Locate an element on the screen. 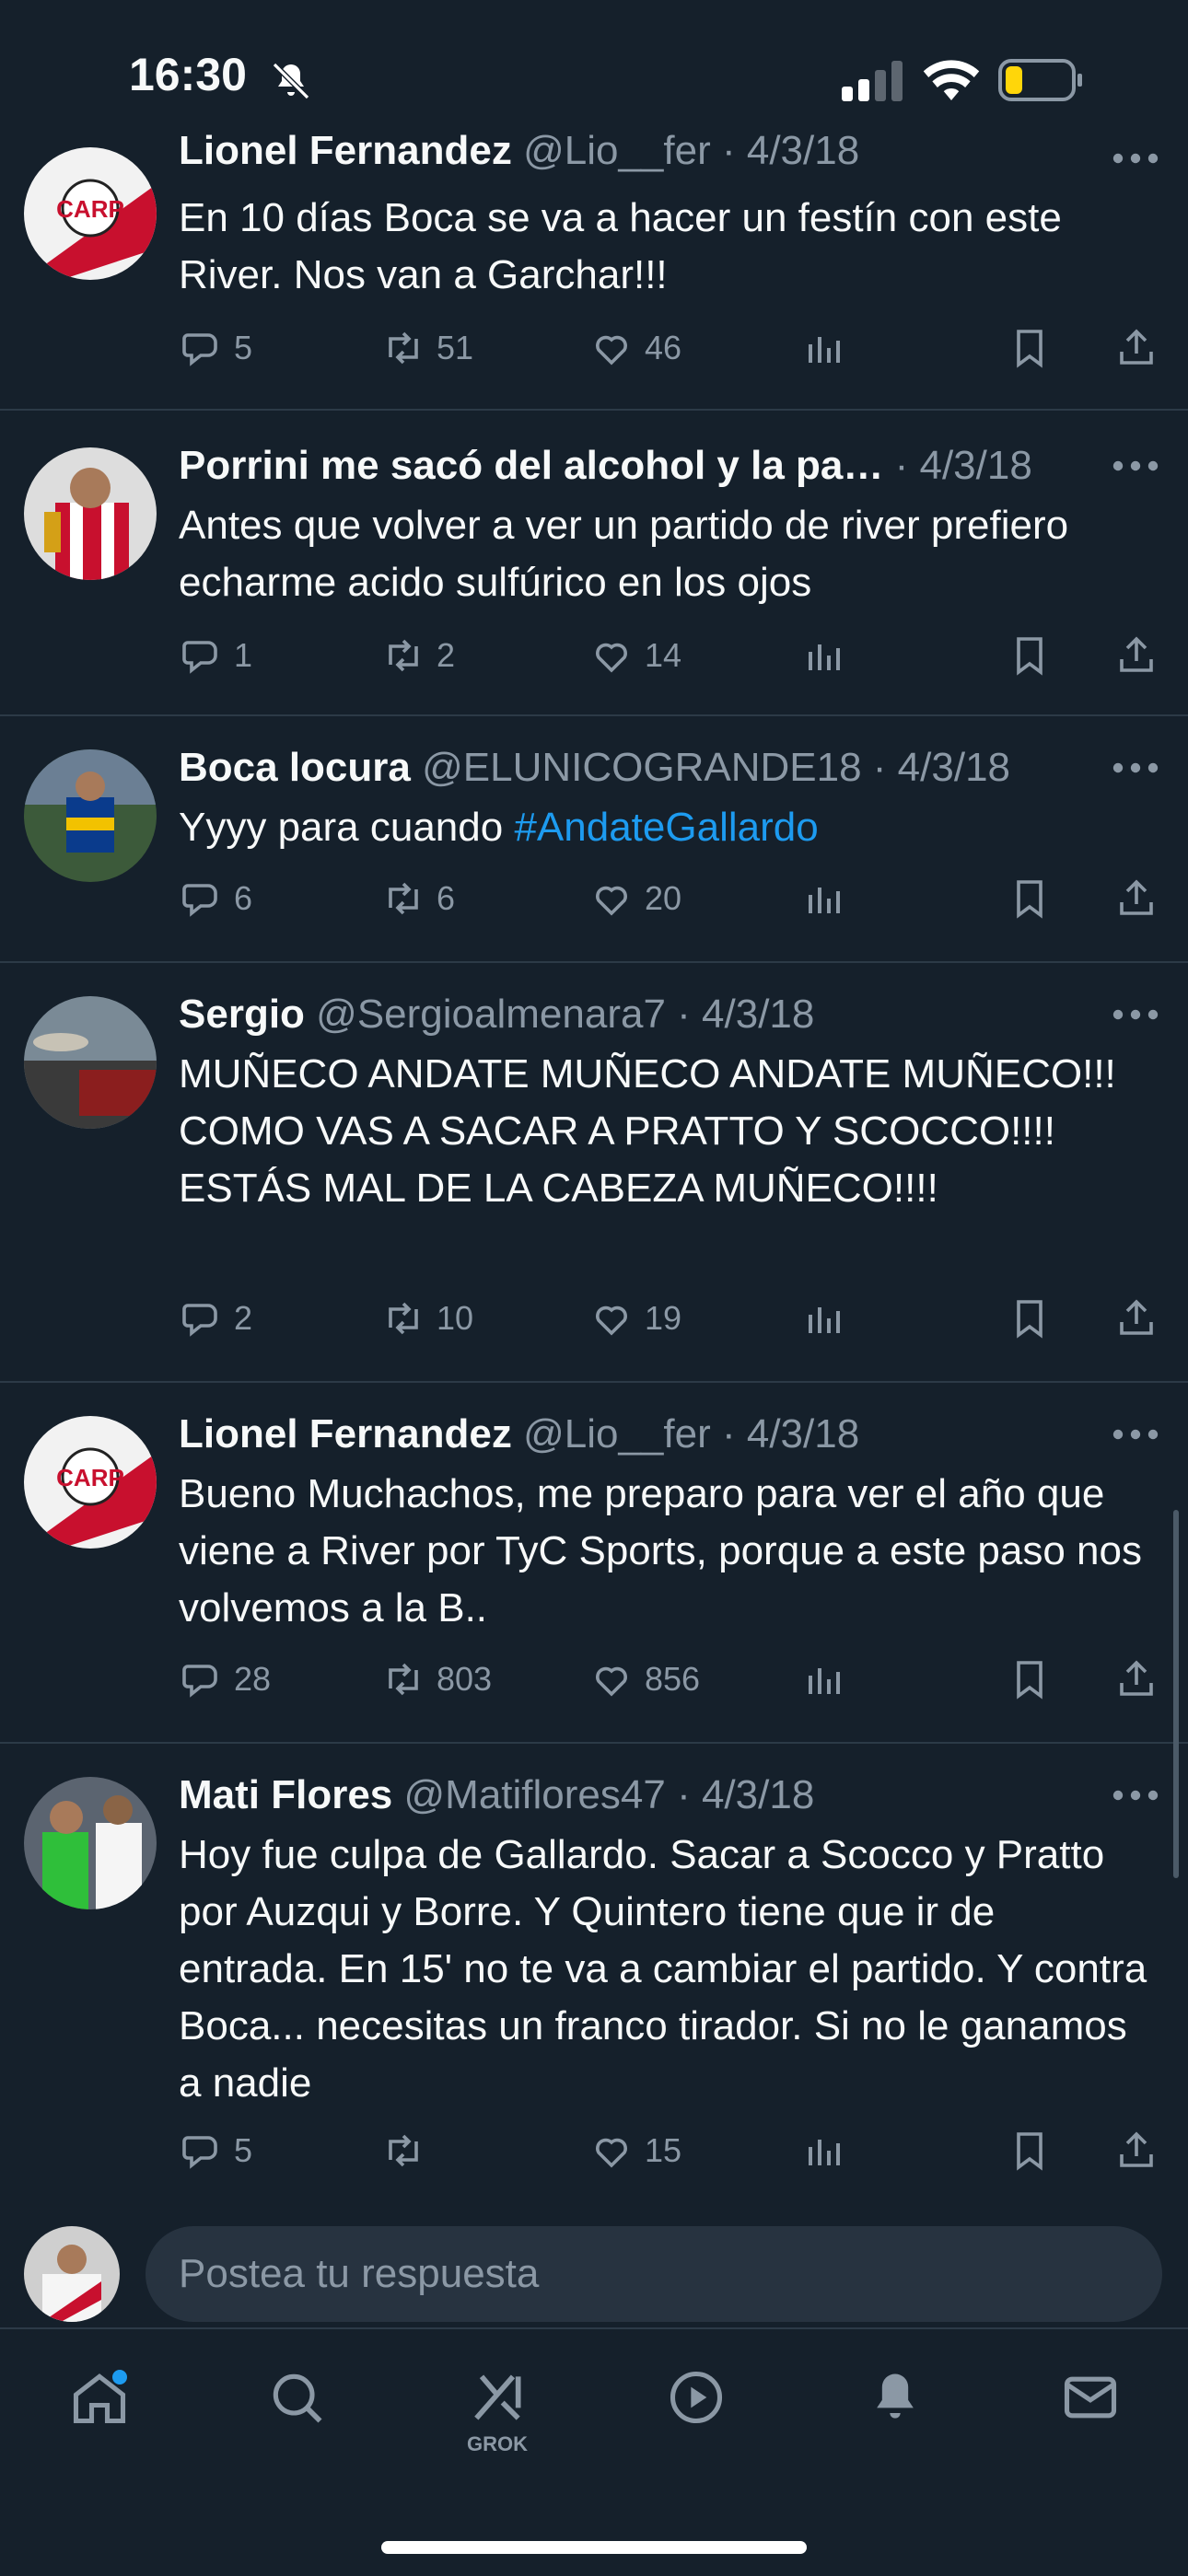 This screenshot has width=1188, height=2576. like-count: 19 is located at coordinates (663, 1318).